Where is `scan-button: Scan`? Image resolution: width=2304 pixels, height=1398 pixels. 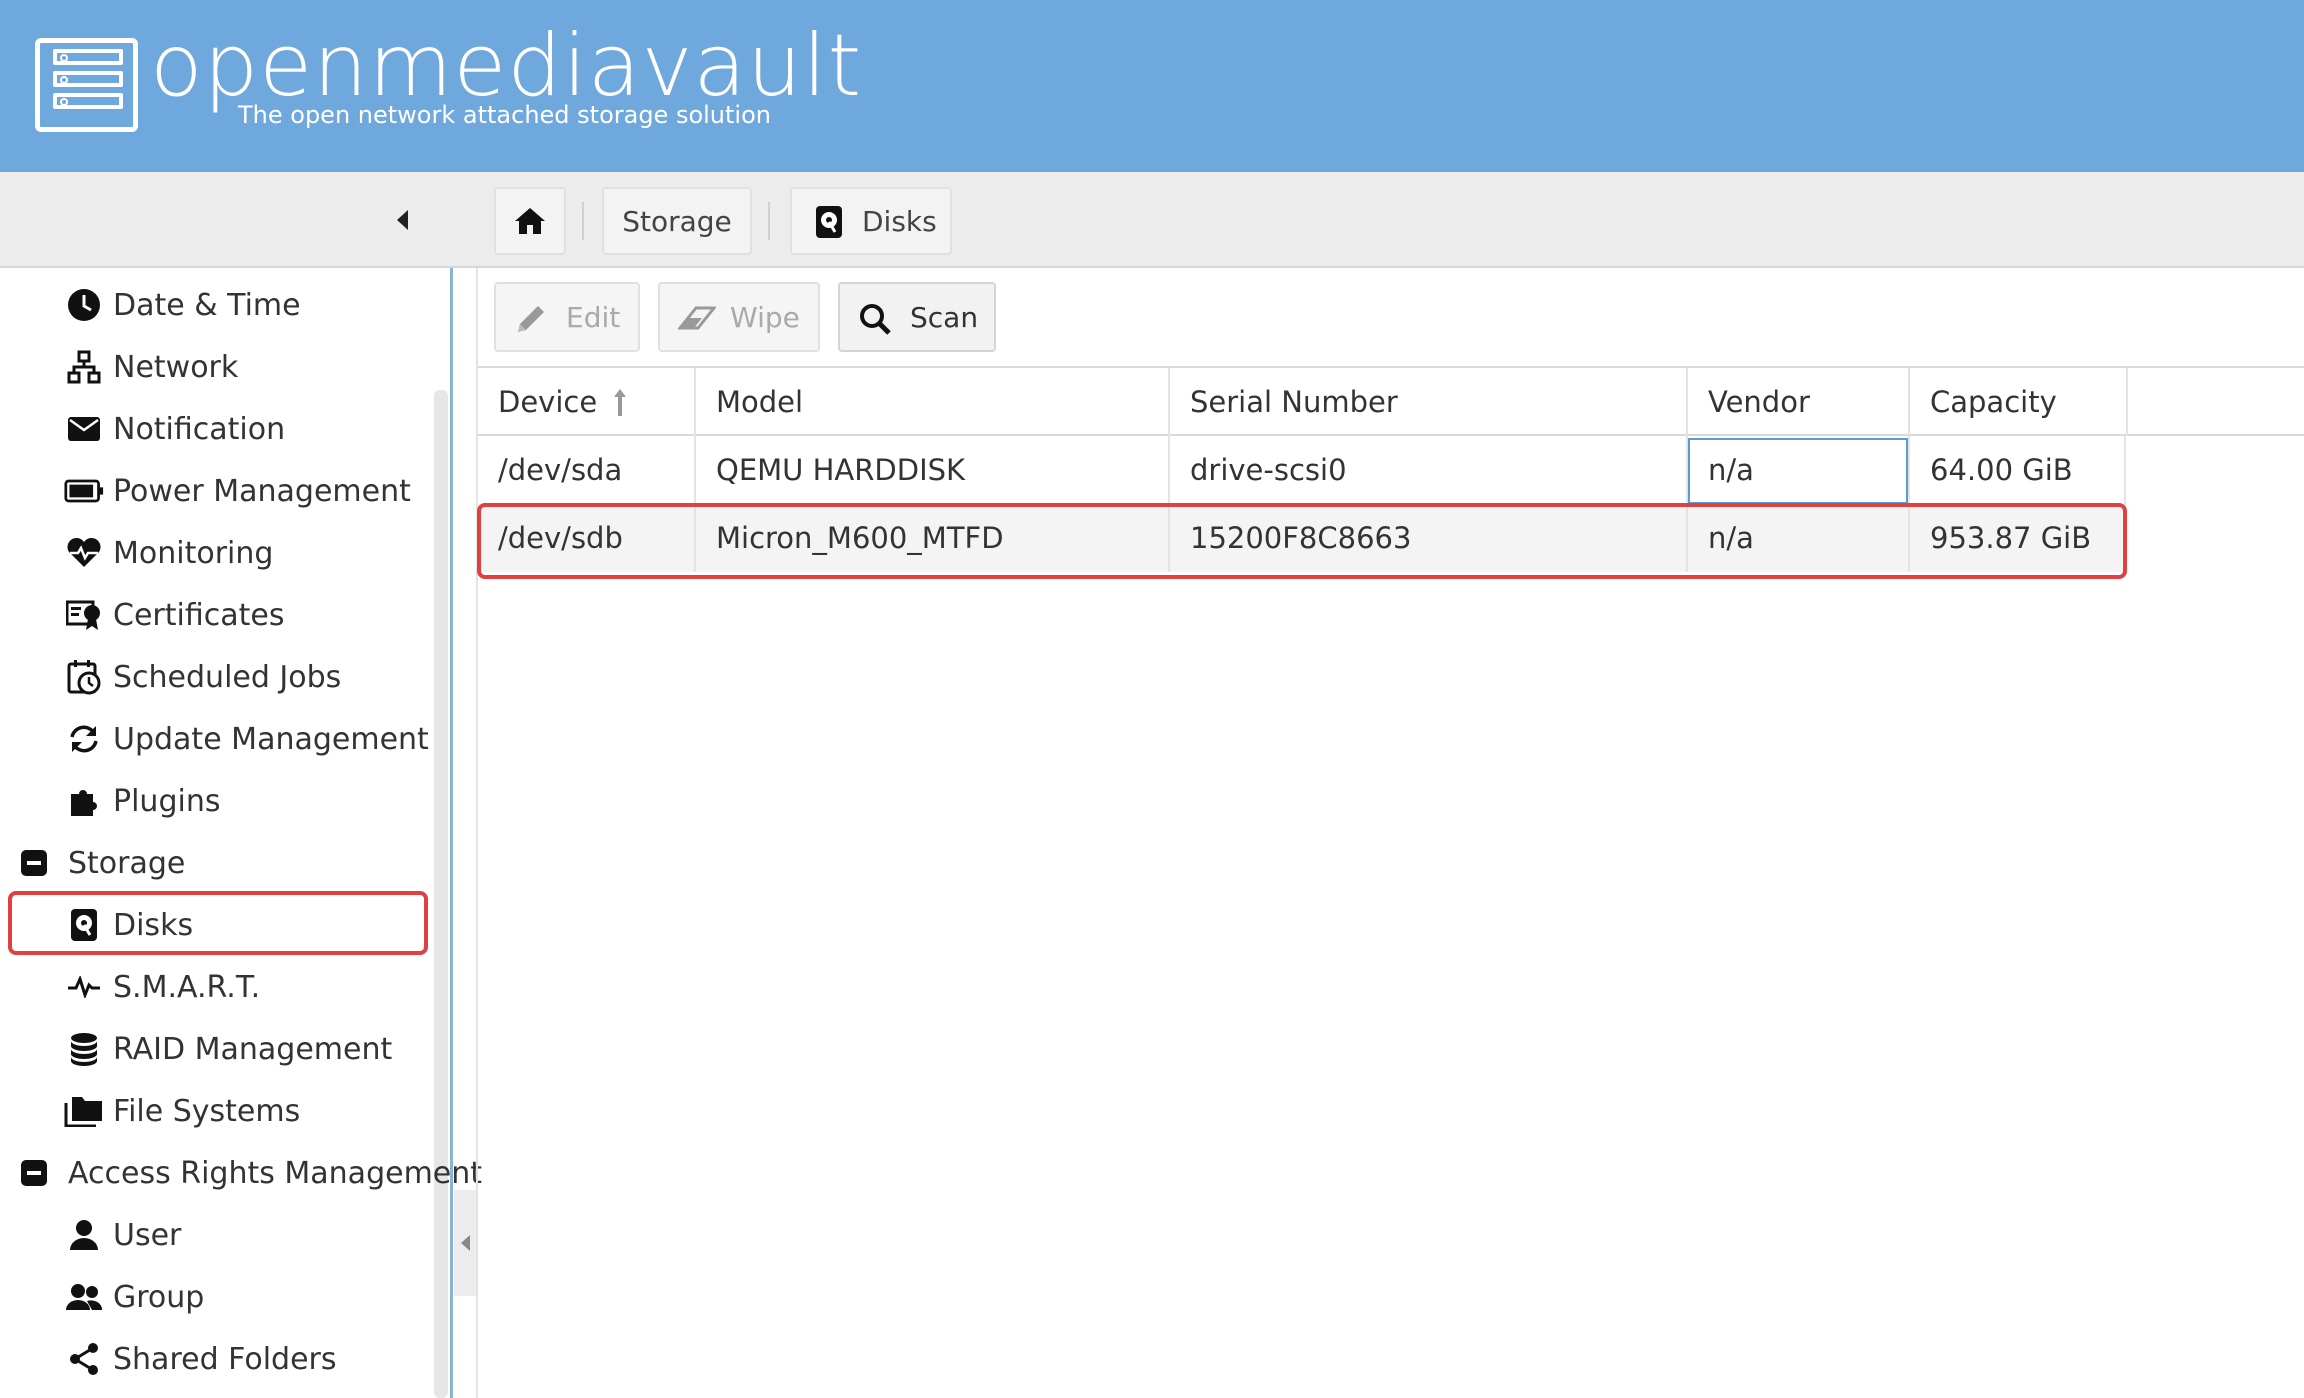
scan-button: Scan is located at coordinates (917, 317).